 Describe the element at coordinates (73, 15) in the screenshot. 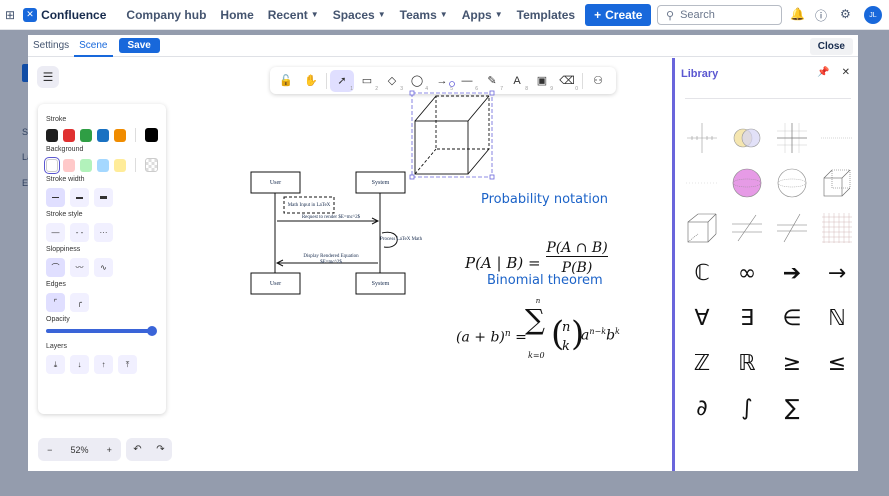

I see `brand-name: Confluence` at that location.